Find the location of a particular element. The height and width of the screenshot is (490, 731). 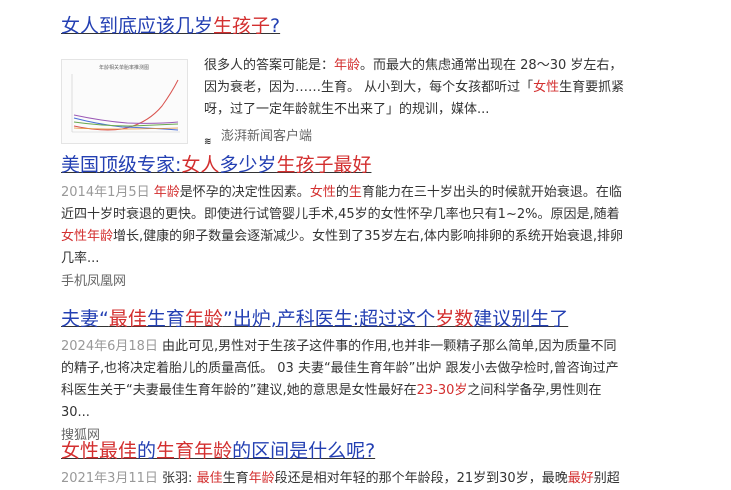

text-run: 很多人的答案可能是： is located at coordinates (269, 65).